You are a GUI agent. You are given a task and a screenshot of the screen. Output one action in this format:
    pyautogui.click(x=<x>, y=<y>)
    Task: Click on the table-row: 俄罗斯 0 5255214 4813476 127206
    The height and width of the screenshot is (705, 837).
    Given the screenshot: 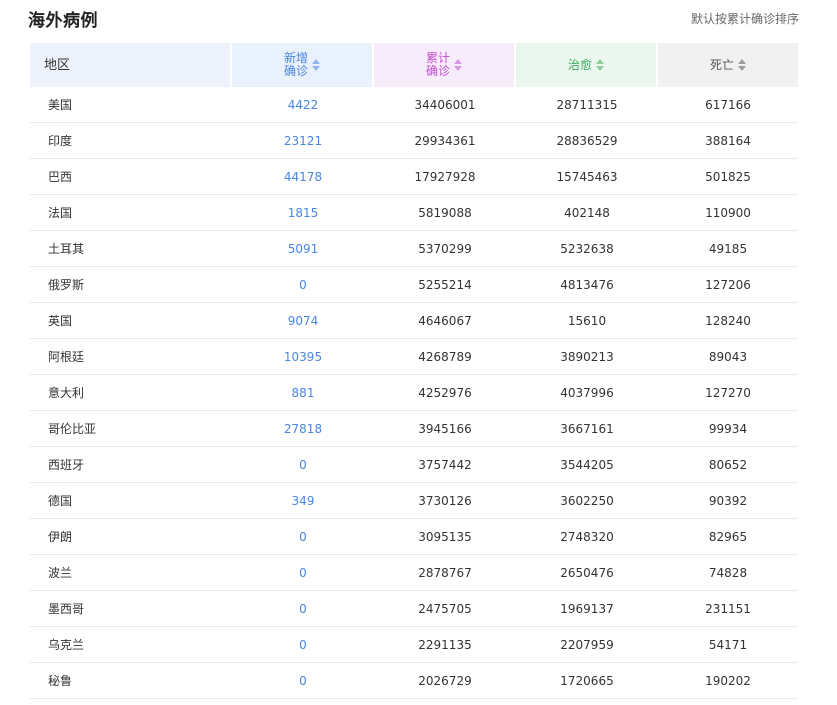 What is the action you would take?
    pyautogui.click(x=414, y=285)
    